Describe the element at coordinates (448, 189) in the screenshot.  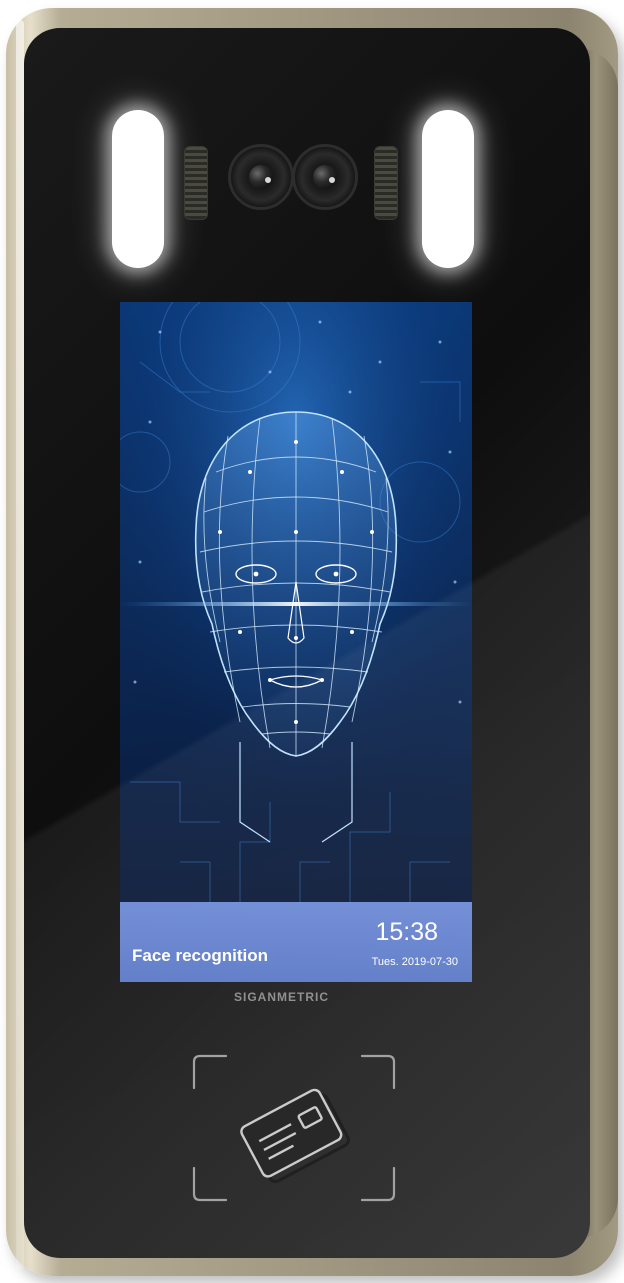
I see `ir-light-right-icon` at that location.